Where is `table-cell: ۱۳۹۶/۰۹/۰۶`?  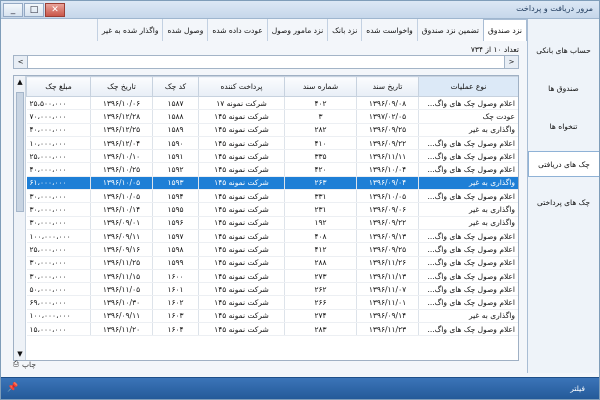 table-cell: ۱۳۹۶/۰۹/۰۶ is located at coordinates (387, 209).